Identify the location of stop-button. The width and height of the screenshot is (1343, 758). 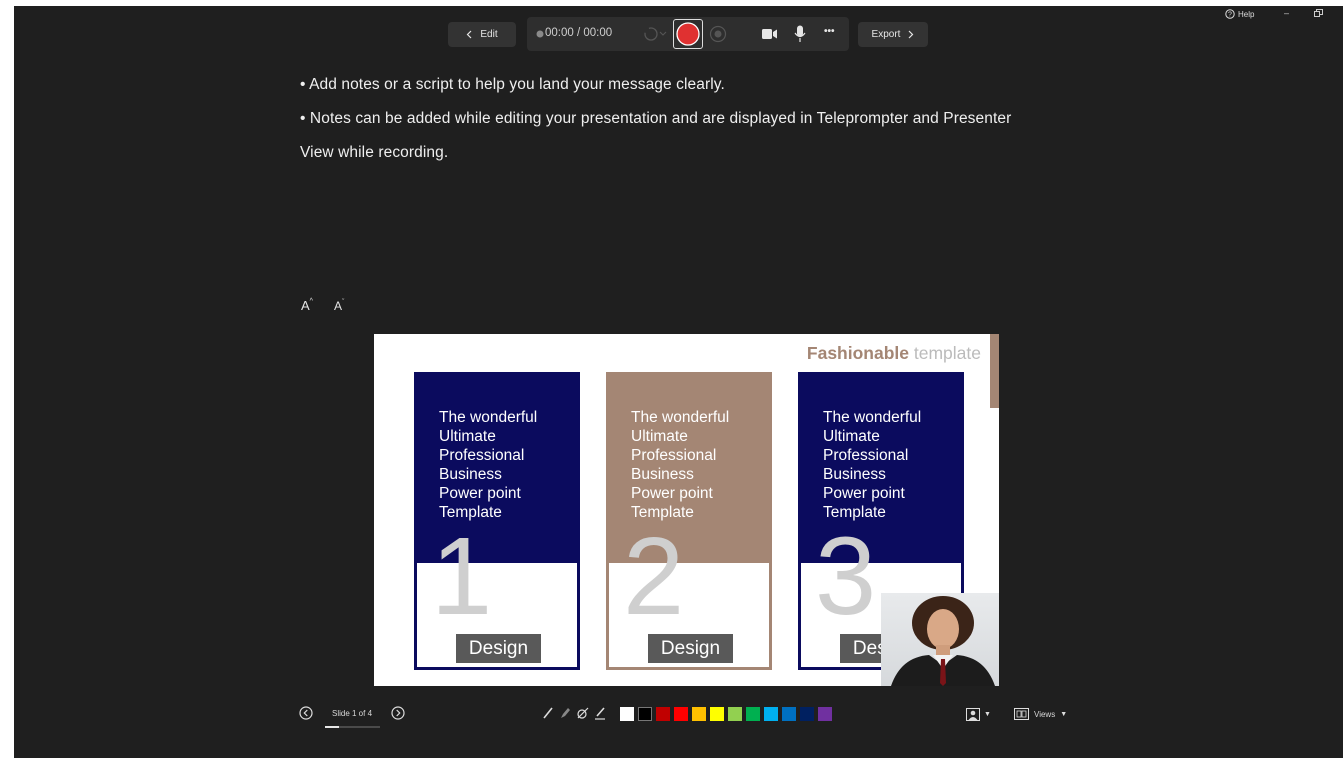
(718, 34).